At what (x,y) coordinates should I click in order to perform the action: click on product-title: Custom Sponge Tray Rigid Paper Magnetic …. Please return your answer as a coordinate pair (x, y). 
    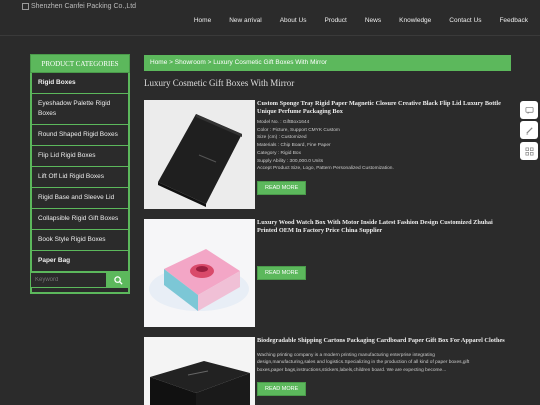
    Looking at the image, I should click on (382, 107).